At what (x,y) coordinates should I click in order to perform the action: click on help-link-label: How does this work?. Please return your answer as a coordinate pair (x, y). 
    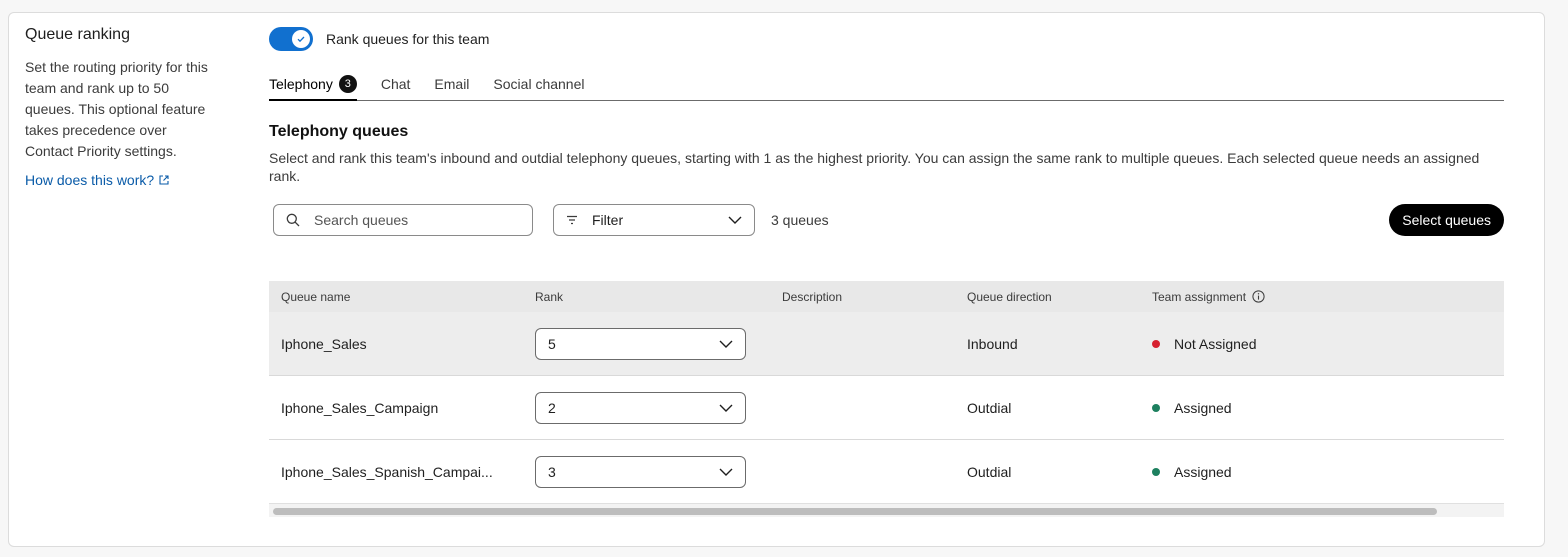
    Looking at the image, I should click on (90, 180).